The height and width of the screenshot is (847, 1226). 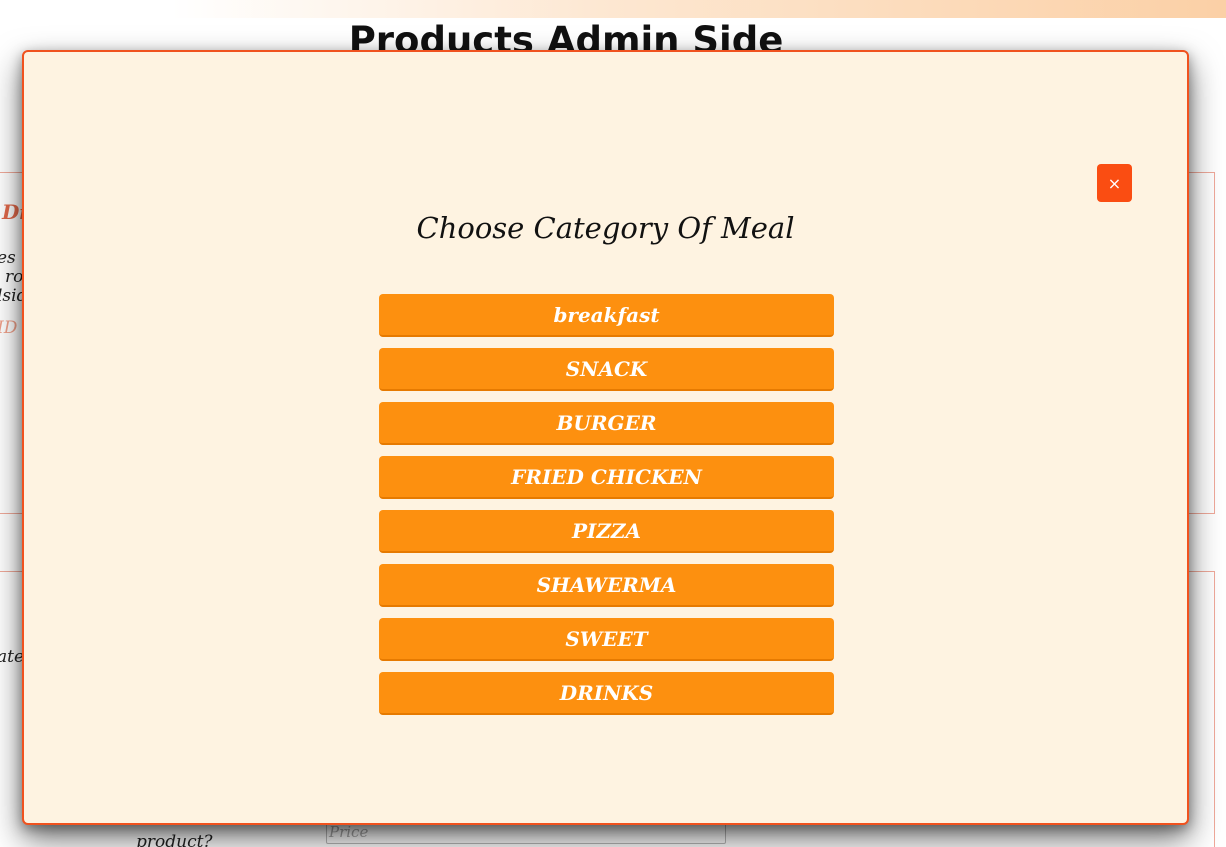 What do you see at coordinates (606, 585) in the screenshot?
I see `category-button-shawerma: SHAWERMA` at bounding box center [606, 585].